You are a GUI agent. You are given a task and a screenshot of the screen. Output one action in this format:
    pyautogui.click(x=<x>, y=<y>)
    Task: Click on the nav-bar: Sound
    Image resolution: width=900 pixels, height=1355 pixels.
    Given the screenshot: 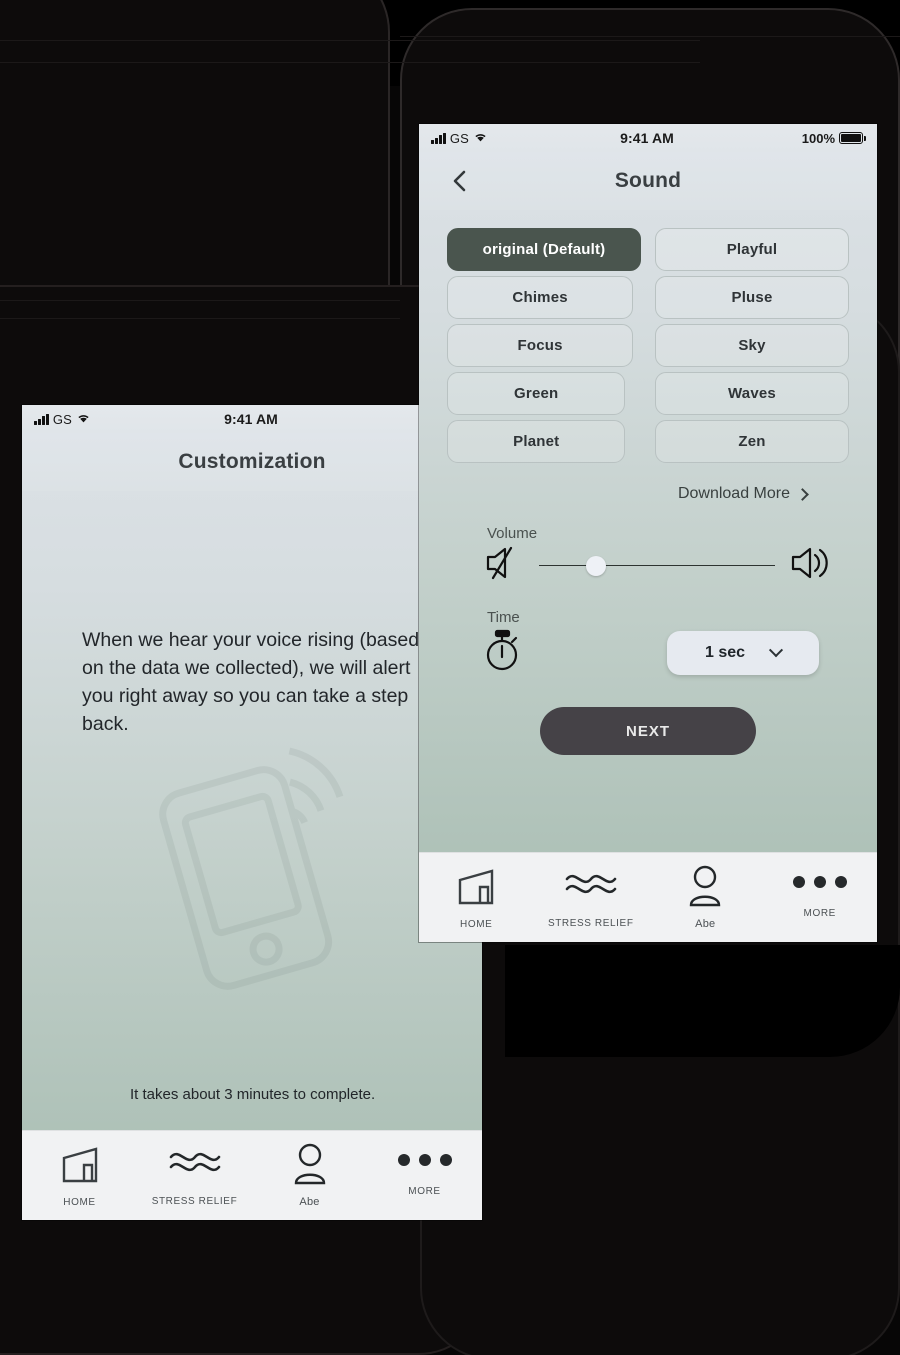 What is the action you would take?
    pyautogui.click(x=648, y=181)
    